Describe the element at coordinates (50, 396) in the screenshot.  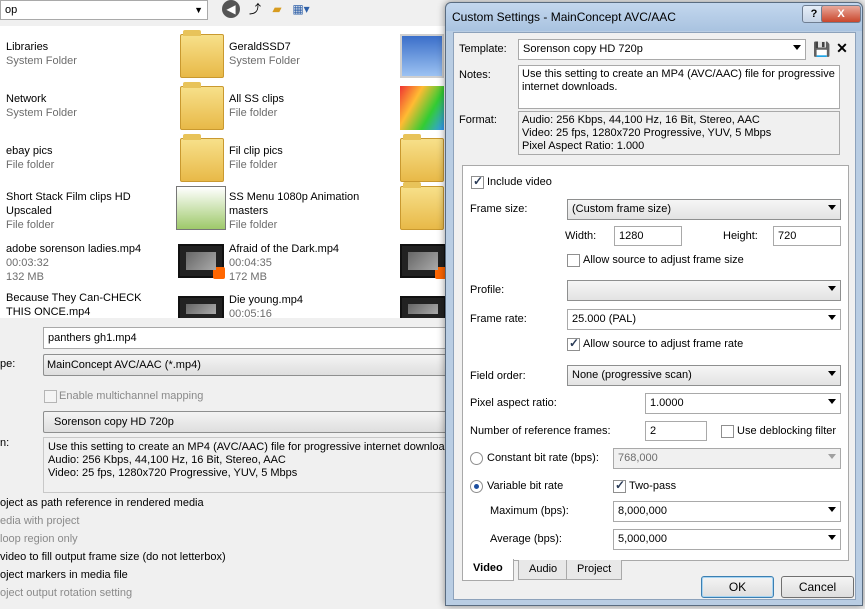
I see `enable-multichannel-checkbox` at that location.